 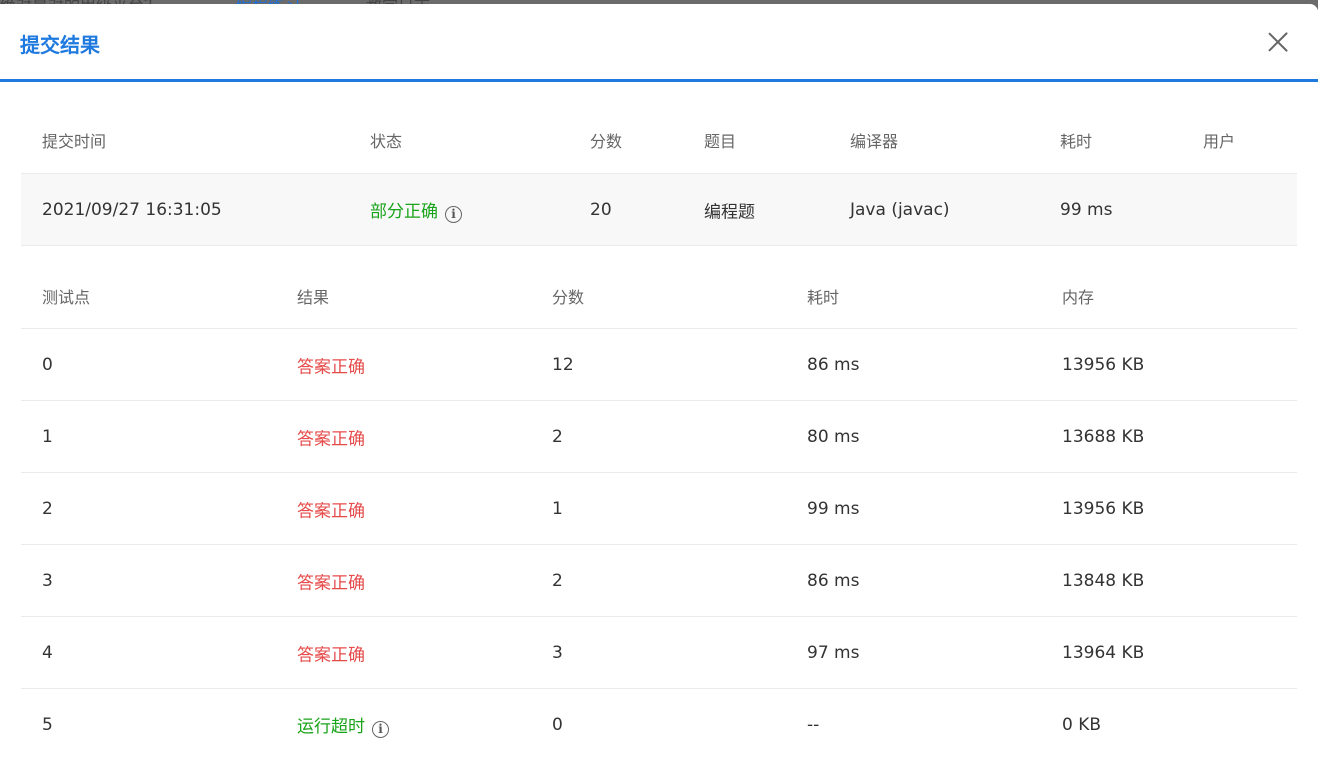 What do you see at coordinates (132, 209) in the screenshot?
I see `submit-time: 2021/09/27 16:31:05` at bounding box center [132, 209].